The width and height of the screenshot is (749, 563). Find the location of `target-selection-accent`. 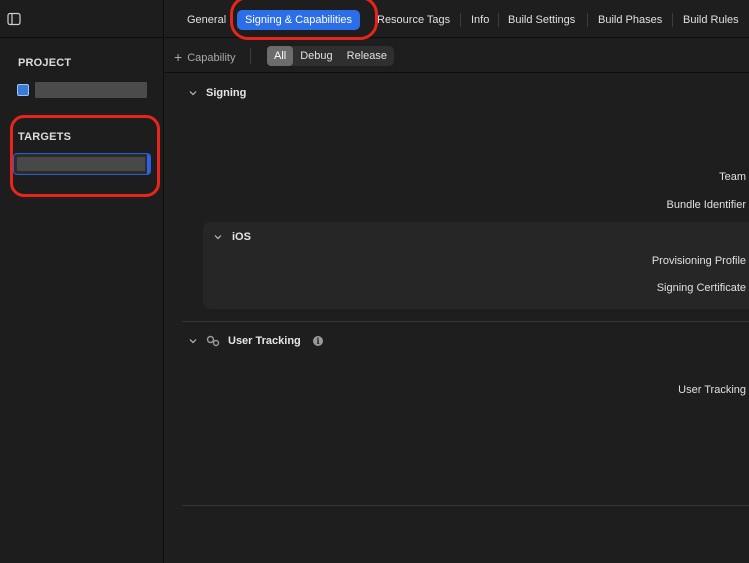

target-selection-accent is located at coordinates (148, 164).